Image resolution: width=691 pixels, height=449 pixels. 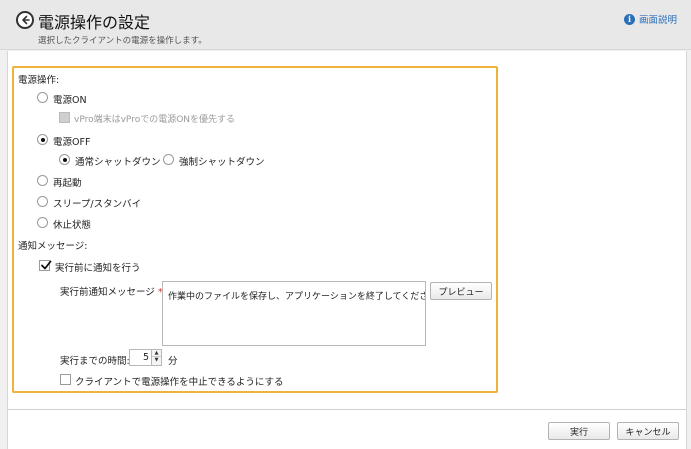 I want to click on radio-sleep, so click(x=42, y=201).